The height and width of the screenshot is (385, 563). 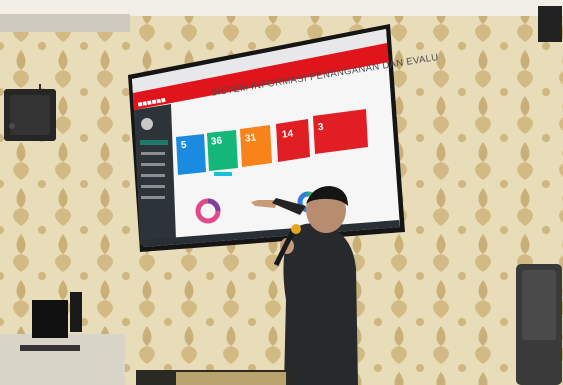 I want to click on screen-accent, so click(x=223, y=174).